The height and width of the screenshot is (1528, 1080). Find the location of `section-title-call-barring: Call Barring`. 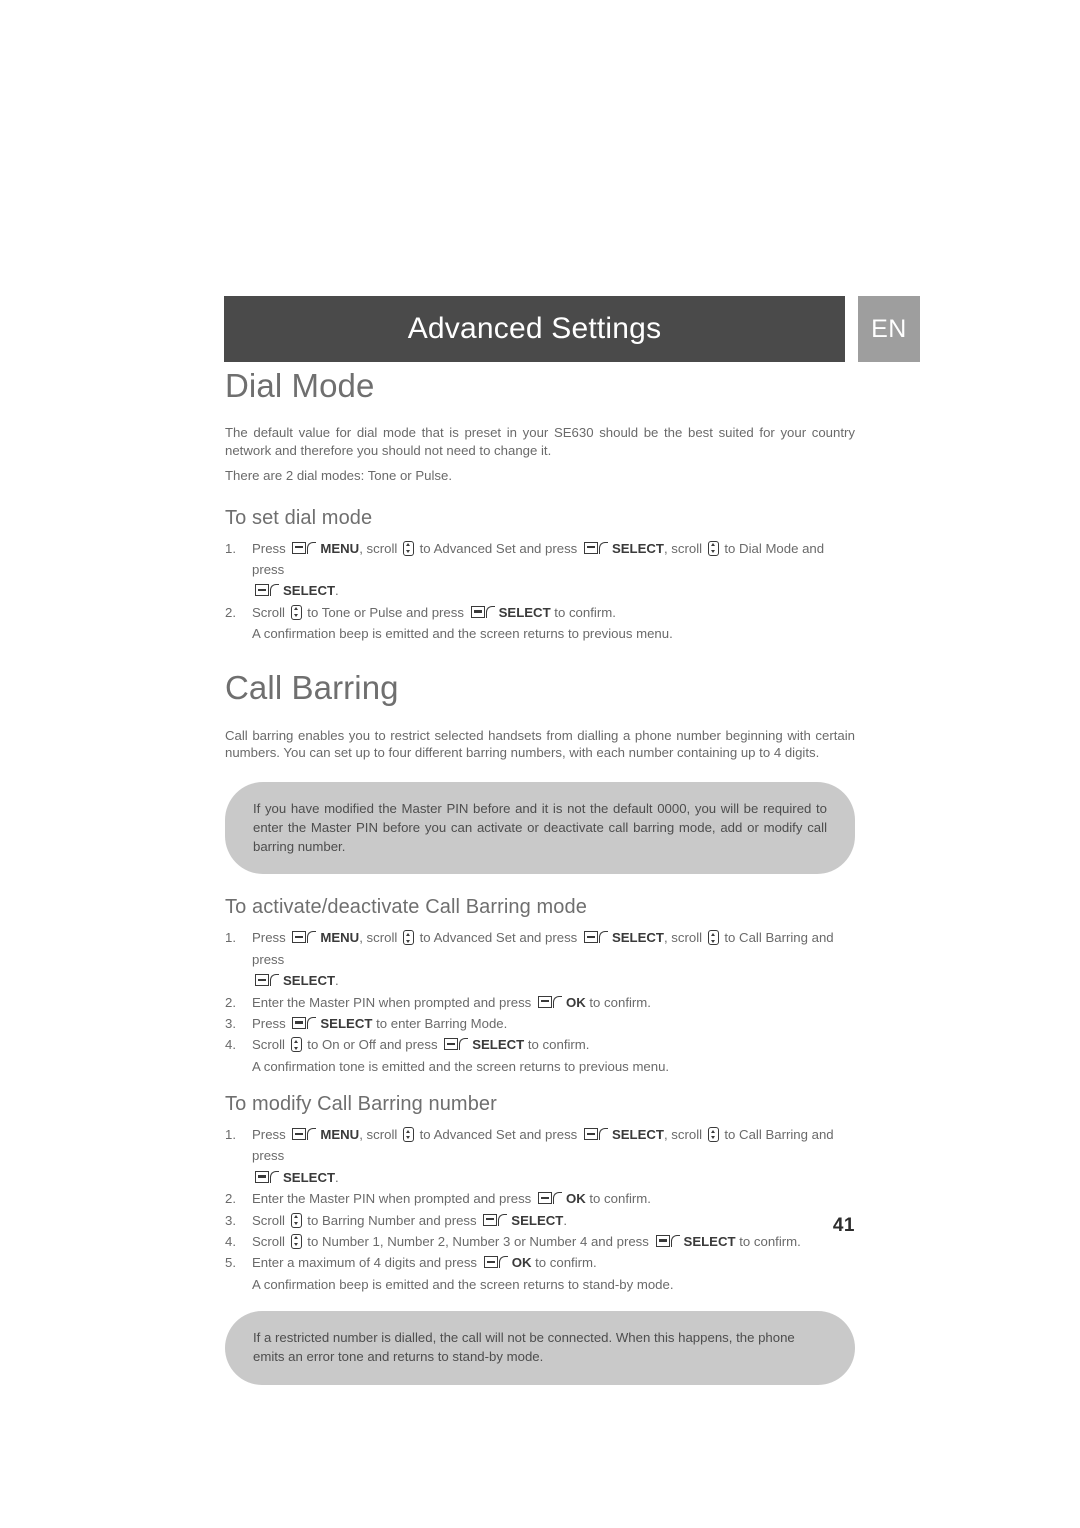

section-title-call-barring: Call Barring is located at coordinates (312, 688).